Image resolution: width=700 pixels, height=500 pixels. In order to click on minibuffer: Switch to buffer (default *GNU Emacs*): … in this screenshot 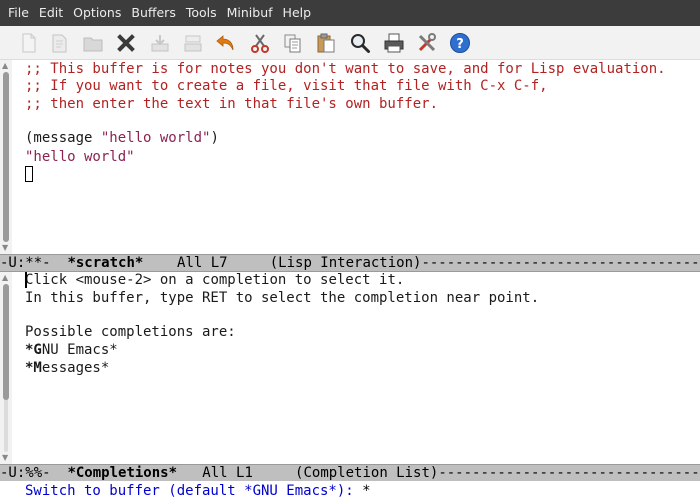, I will do `click(350, 490)`.